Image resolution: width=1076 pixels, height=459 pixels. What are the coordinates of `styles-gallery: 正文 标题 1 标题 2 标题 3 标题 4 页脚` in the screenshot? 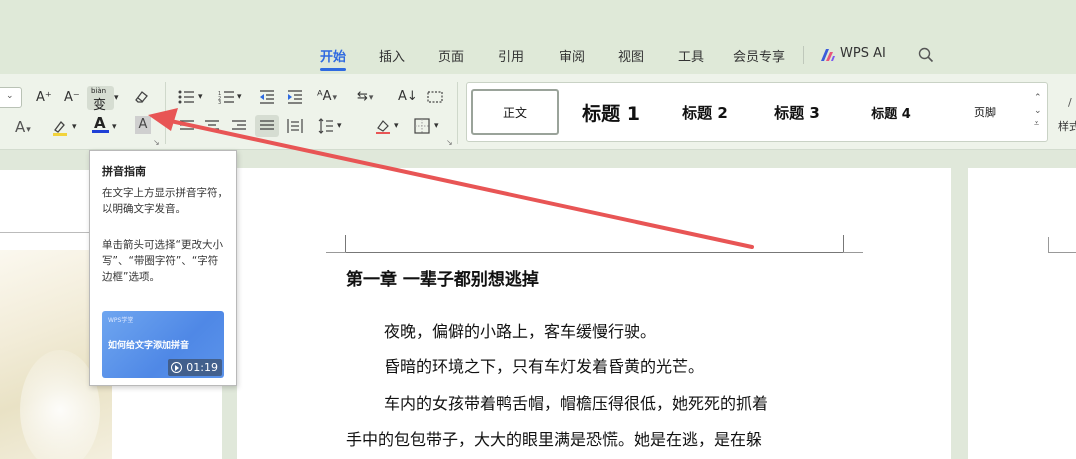 It's located at (757, 112).